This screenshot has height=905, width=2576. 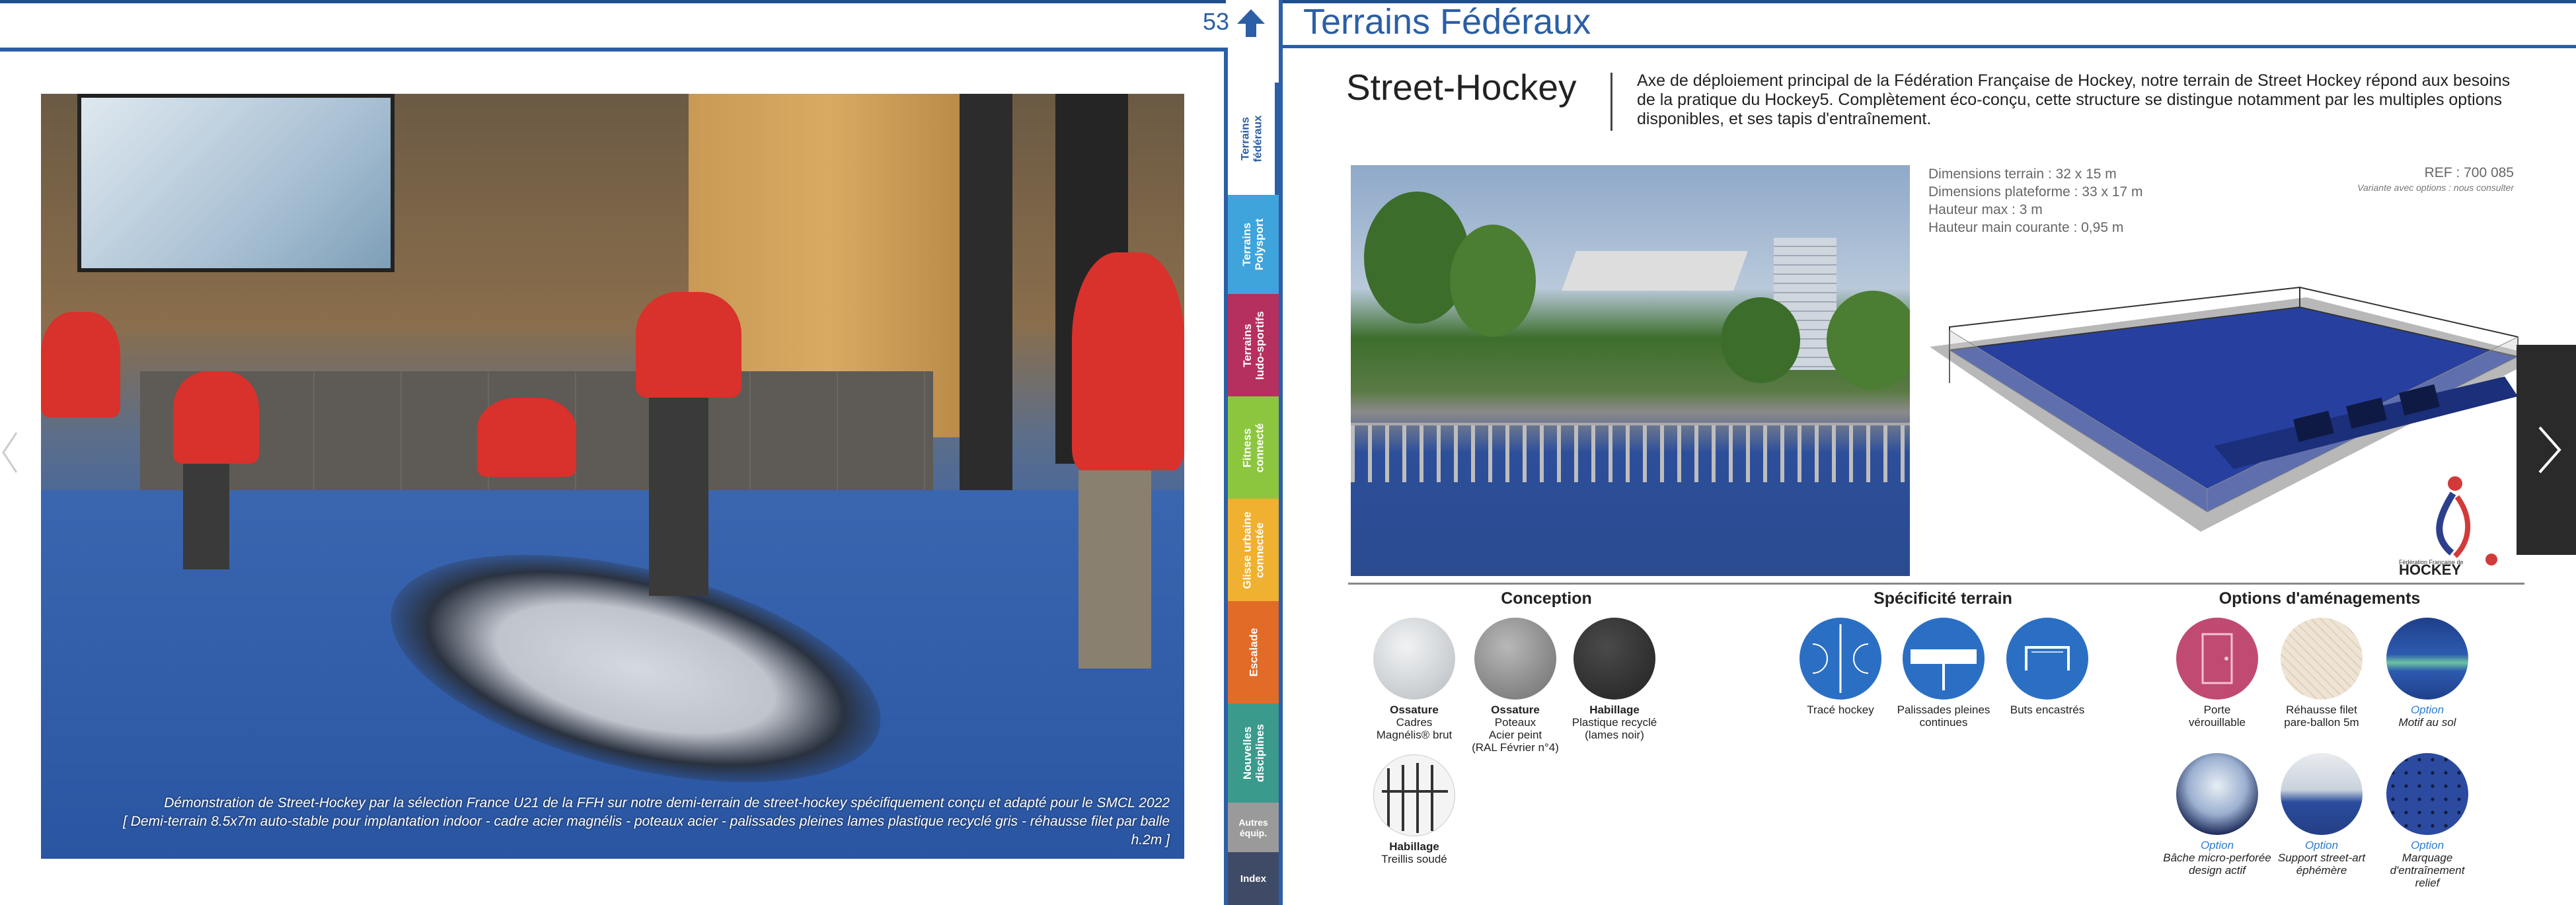 What do you see at coordinates (1546, 598) in the screenshot?
I see `conception-title: Conception` at bounding box center [1546, 598].